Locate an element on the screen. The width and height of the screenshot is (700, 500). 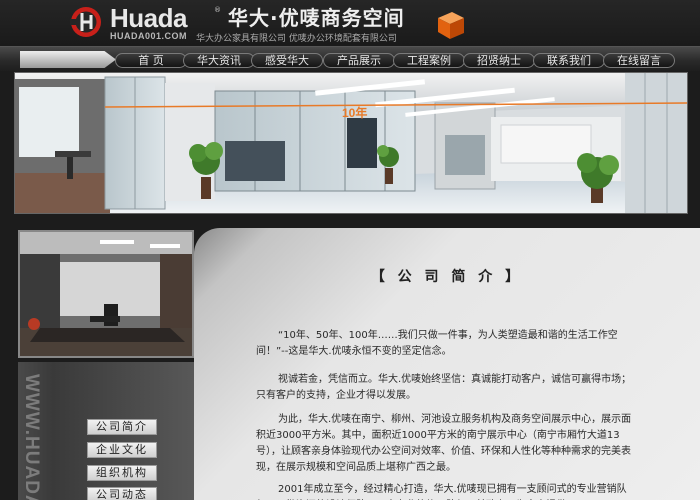
nav-home: 首 页 is located at coordinates (151, 60).